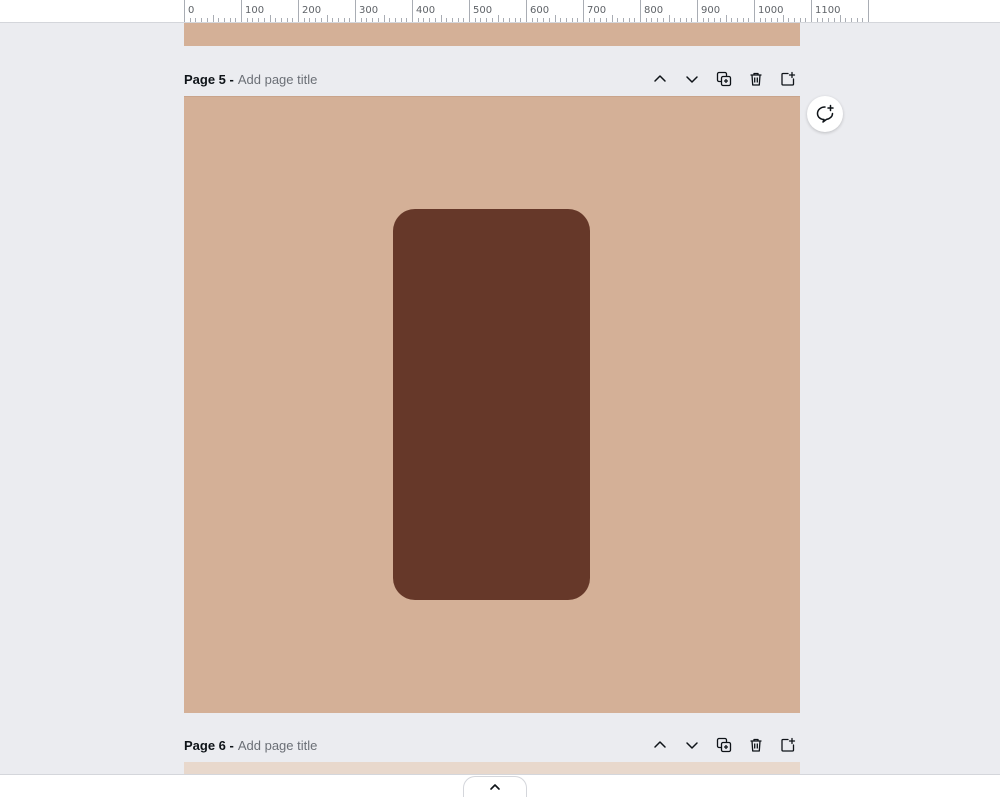  I want to click on page-number-label: Page 6 -, so click(209, 745).